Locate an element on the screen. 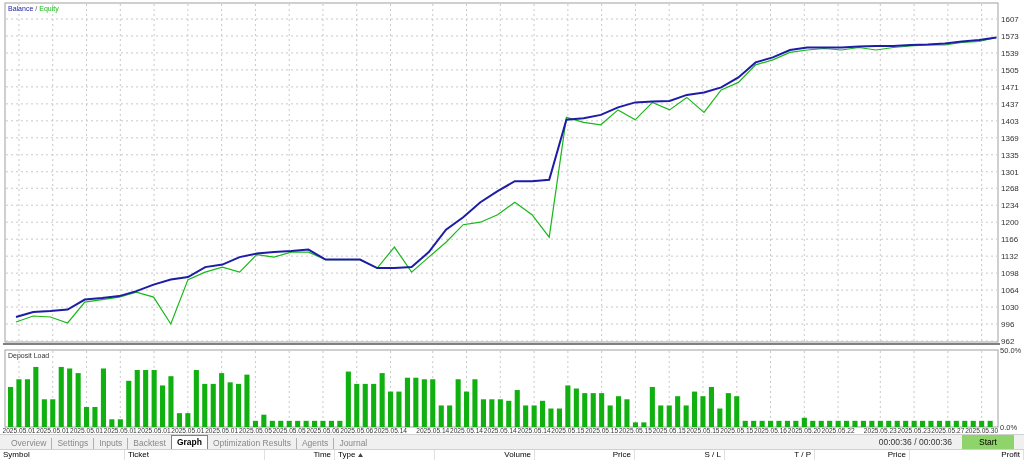 The width and height of the screenshot is (1024, 460). column-header: Symbol is located at coordinates (16, 455).